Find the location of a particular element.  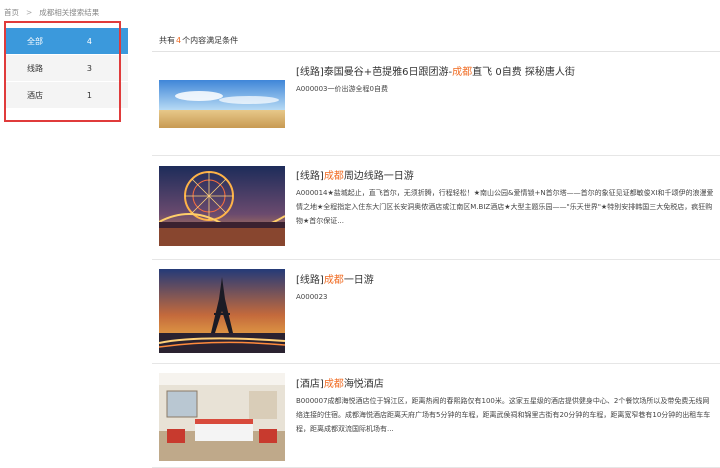

sidebar-item-label: 酒店 is located at coordinates (35, 95).